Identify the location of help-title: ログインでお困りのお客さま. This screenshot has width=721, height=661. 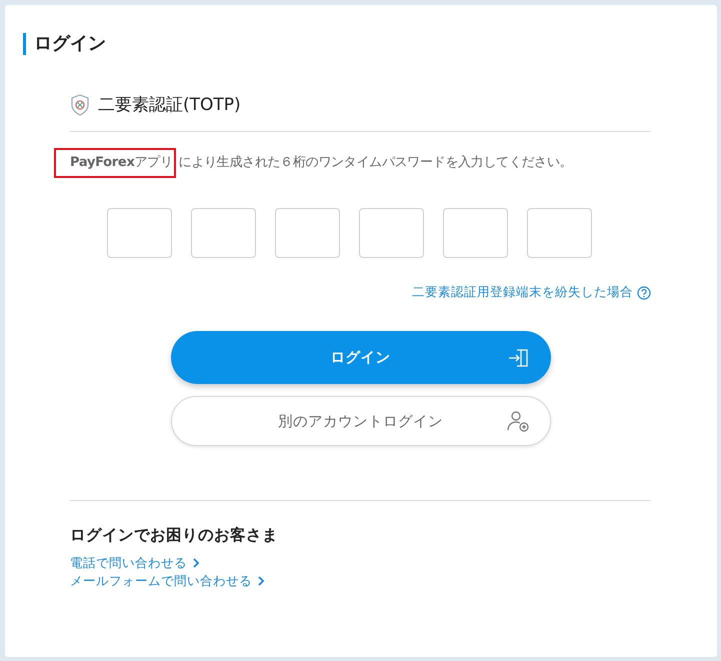
(174, 535).